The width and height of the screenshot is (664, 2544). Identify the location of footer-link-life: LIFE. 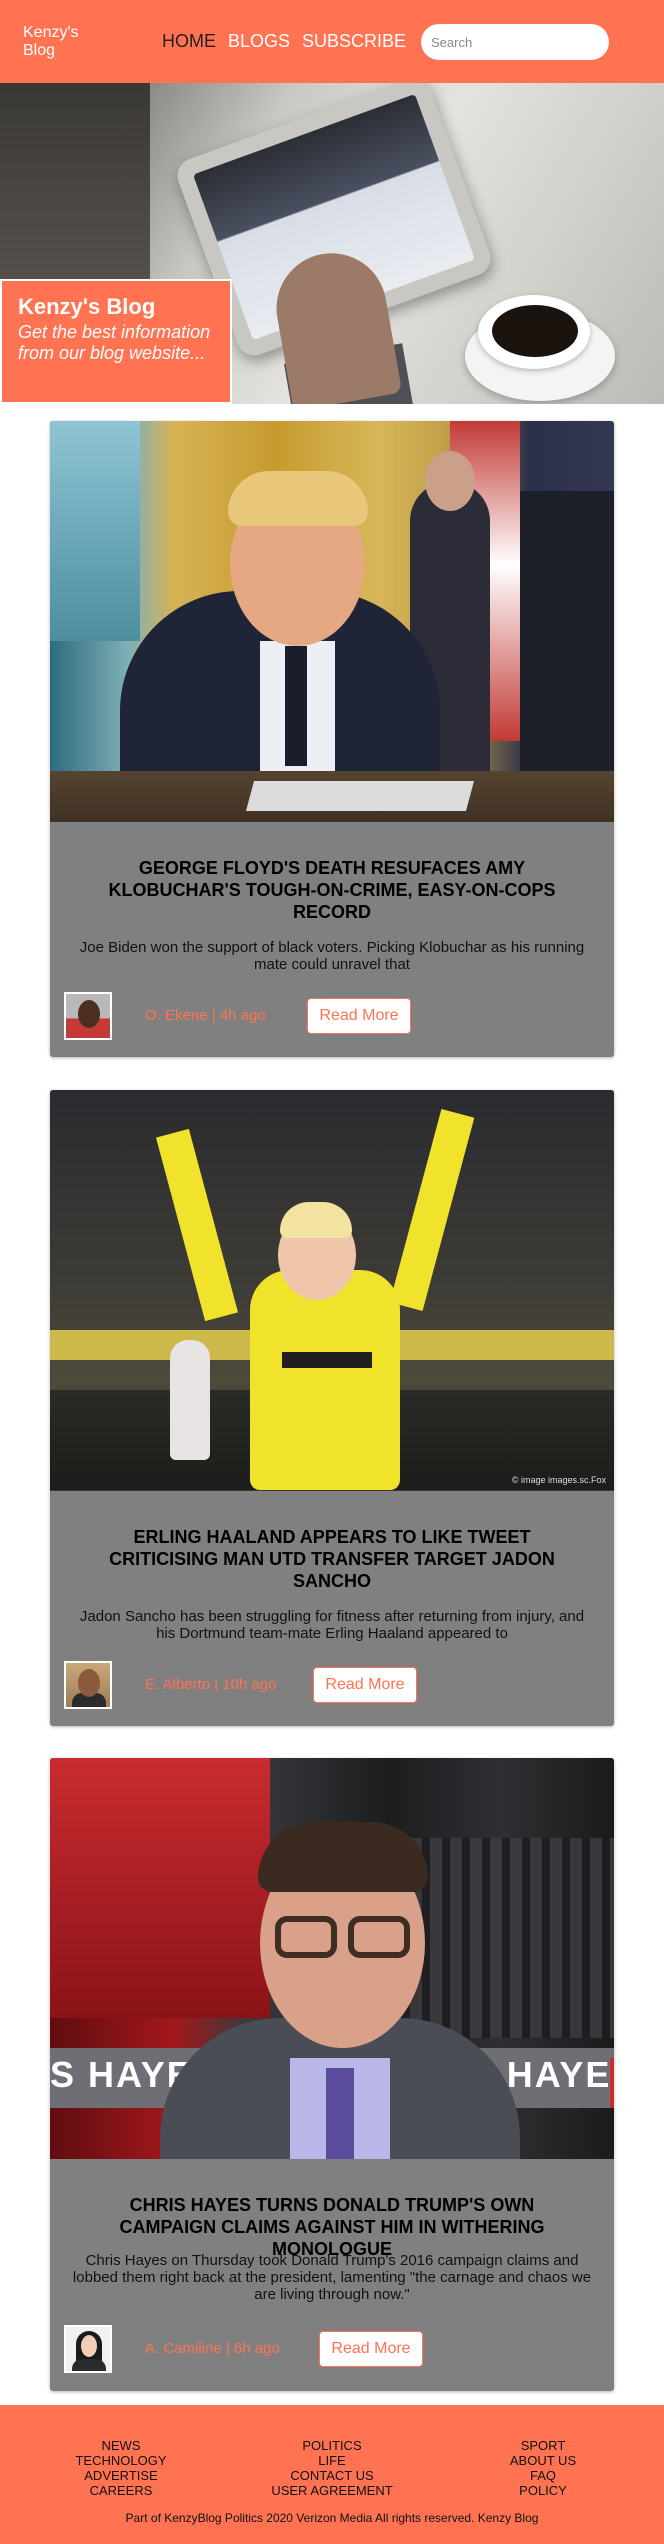
(331, 2460).